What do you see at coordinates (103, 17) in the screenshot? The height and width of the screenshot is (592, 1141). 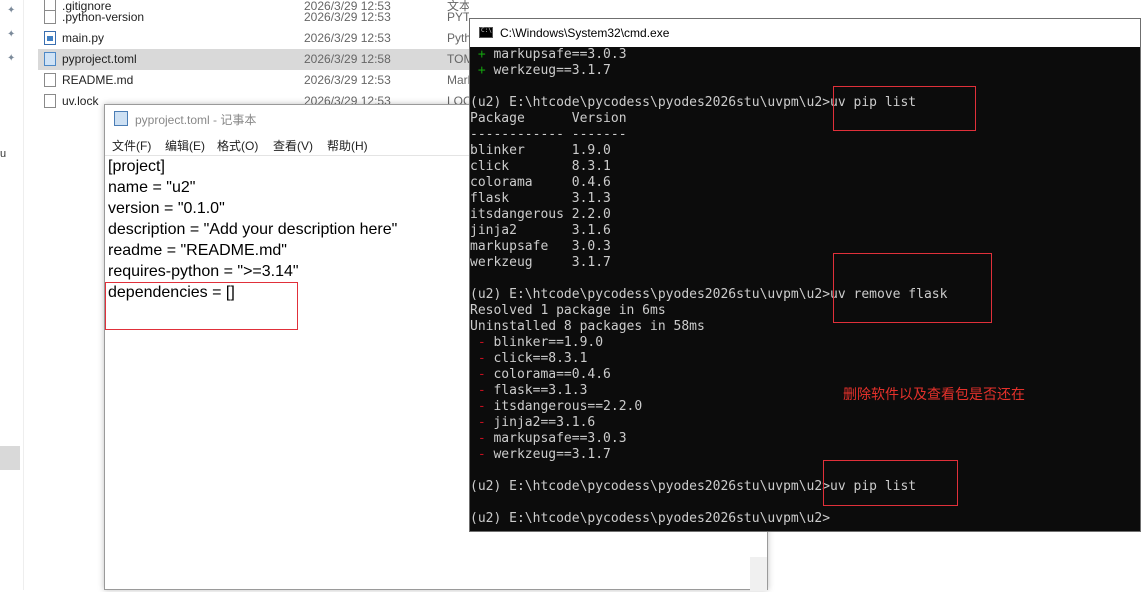 I see `file-name: .python-version` at bounding box center [103, 17].